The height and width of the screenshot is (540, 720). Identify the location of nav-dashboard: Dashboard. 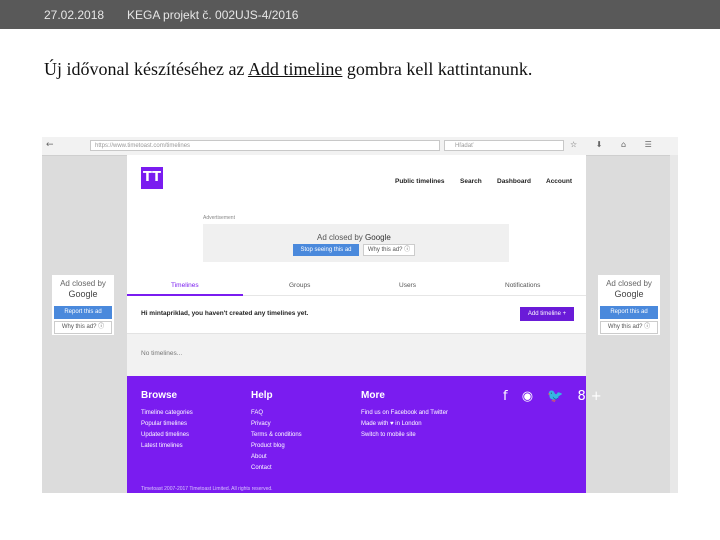
(514, 181).